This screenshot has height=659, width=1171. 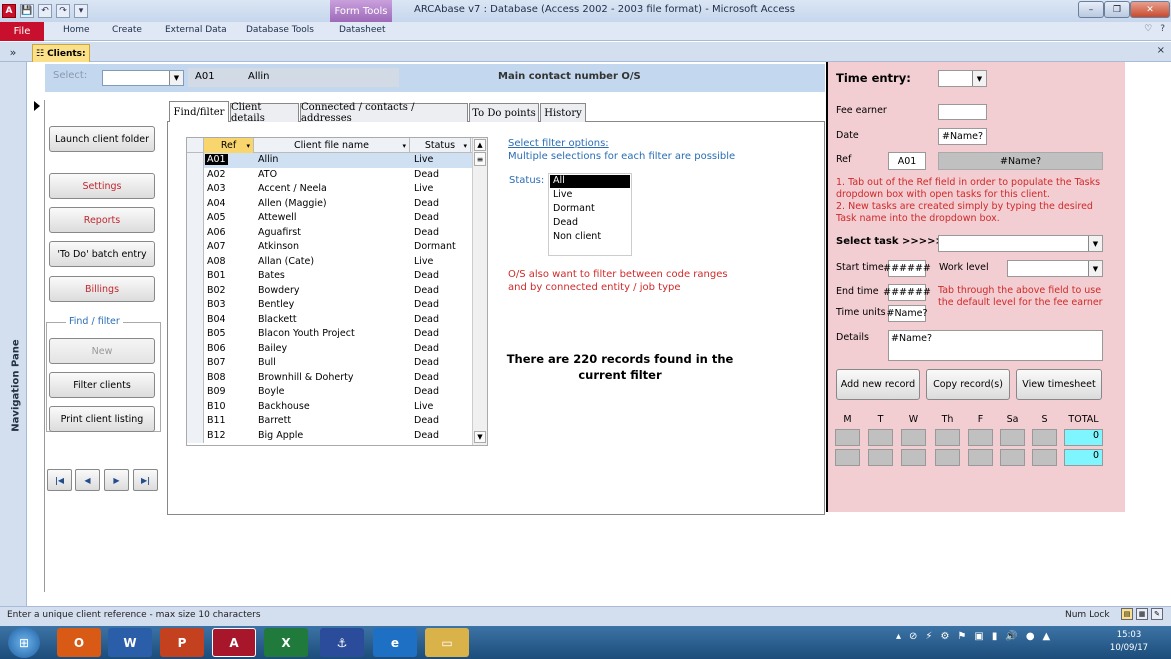 What do you see at coordinates (280, 435) in the screenshot?
I see `cell-client-file-name: Big Apple` at bounding box center [280, 435].